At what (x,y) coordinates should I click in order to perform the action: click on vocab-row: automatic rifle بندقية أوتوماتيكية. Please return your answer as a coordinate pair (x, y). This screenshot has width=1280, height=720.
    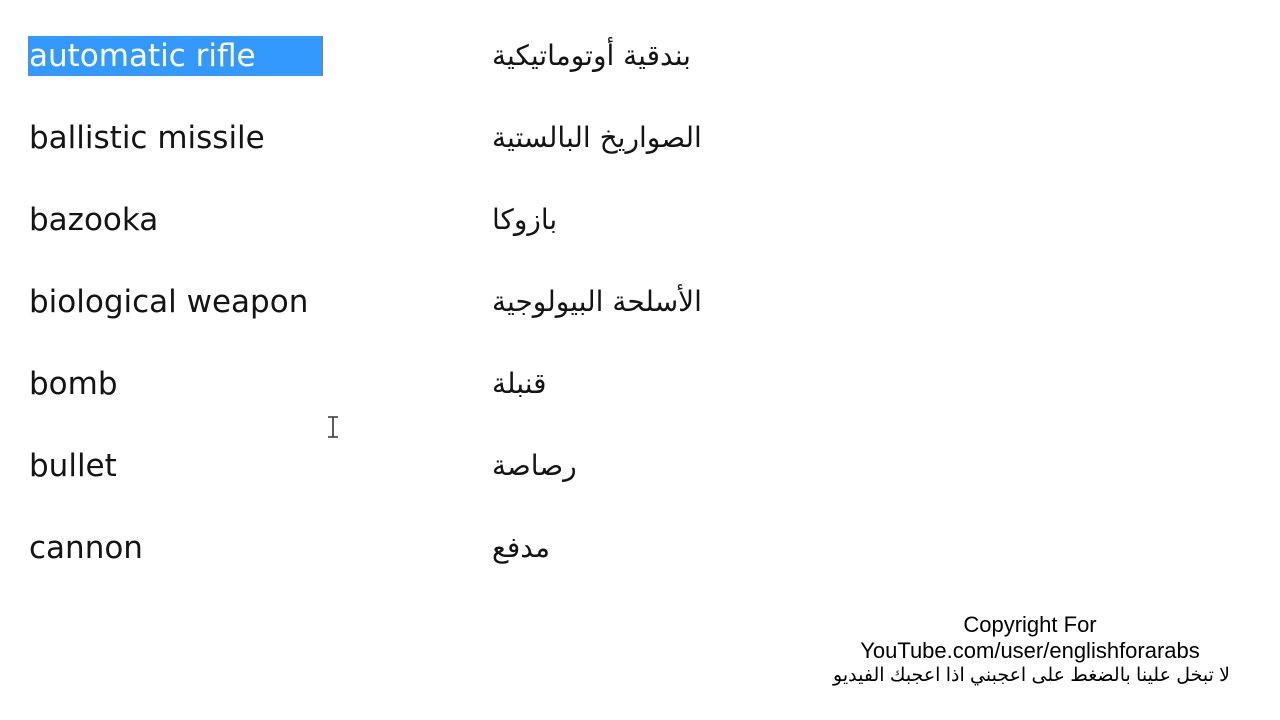
    Looking at the image, I should click on (640, 66).